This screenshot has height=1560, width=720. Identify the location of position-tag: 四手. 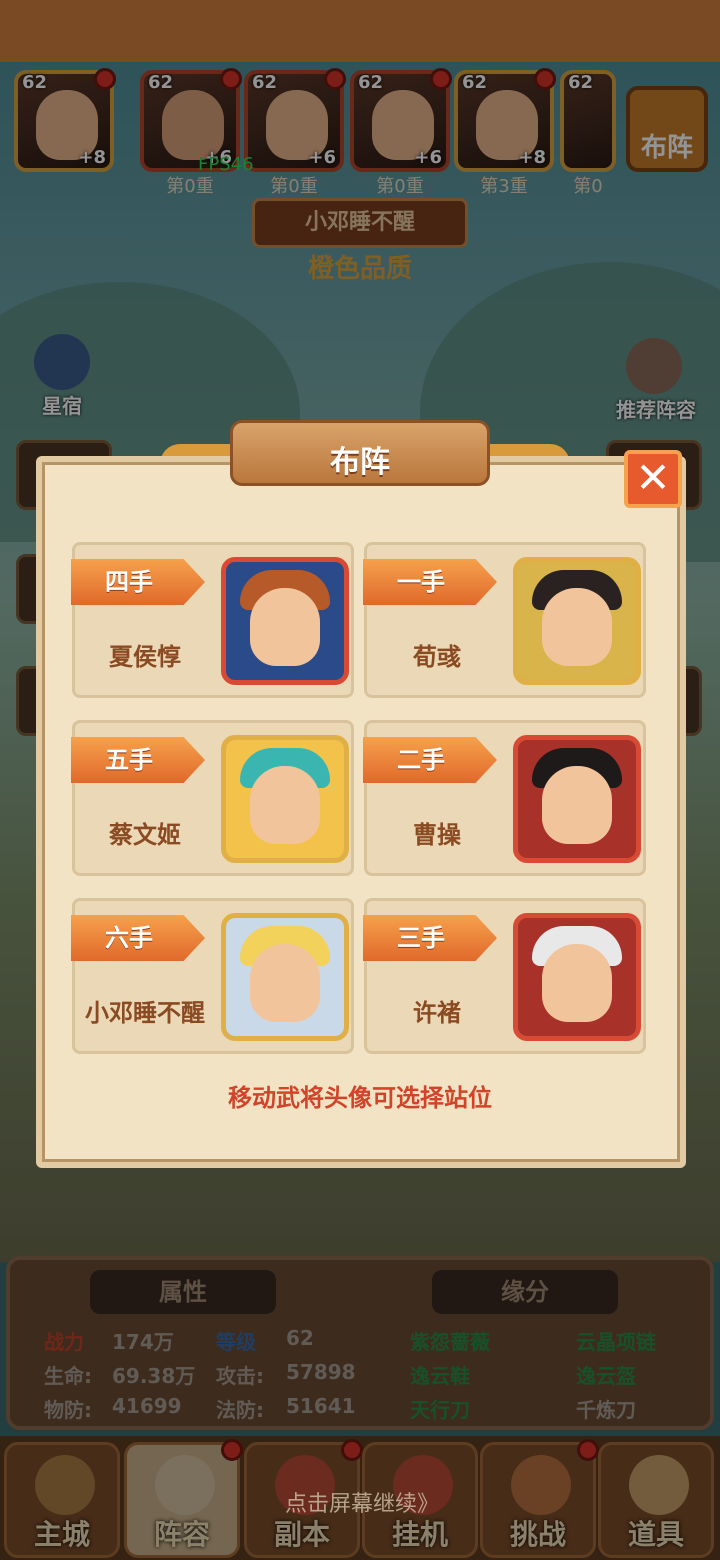
(138, 582).